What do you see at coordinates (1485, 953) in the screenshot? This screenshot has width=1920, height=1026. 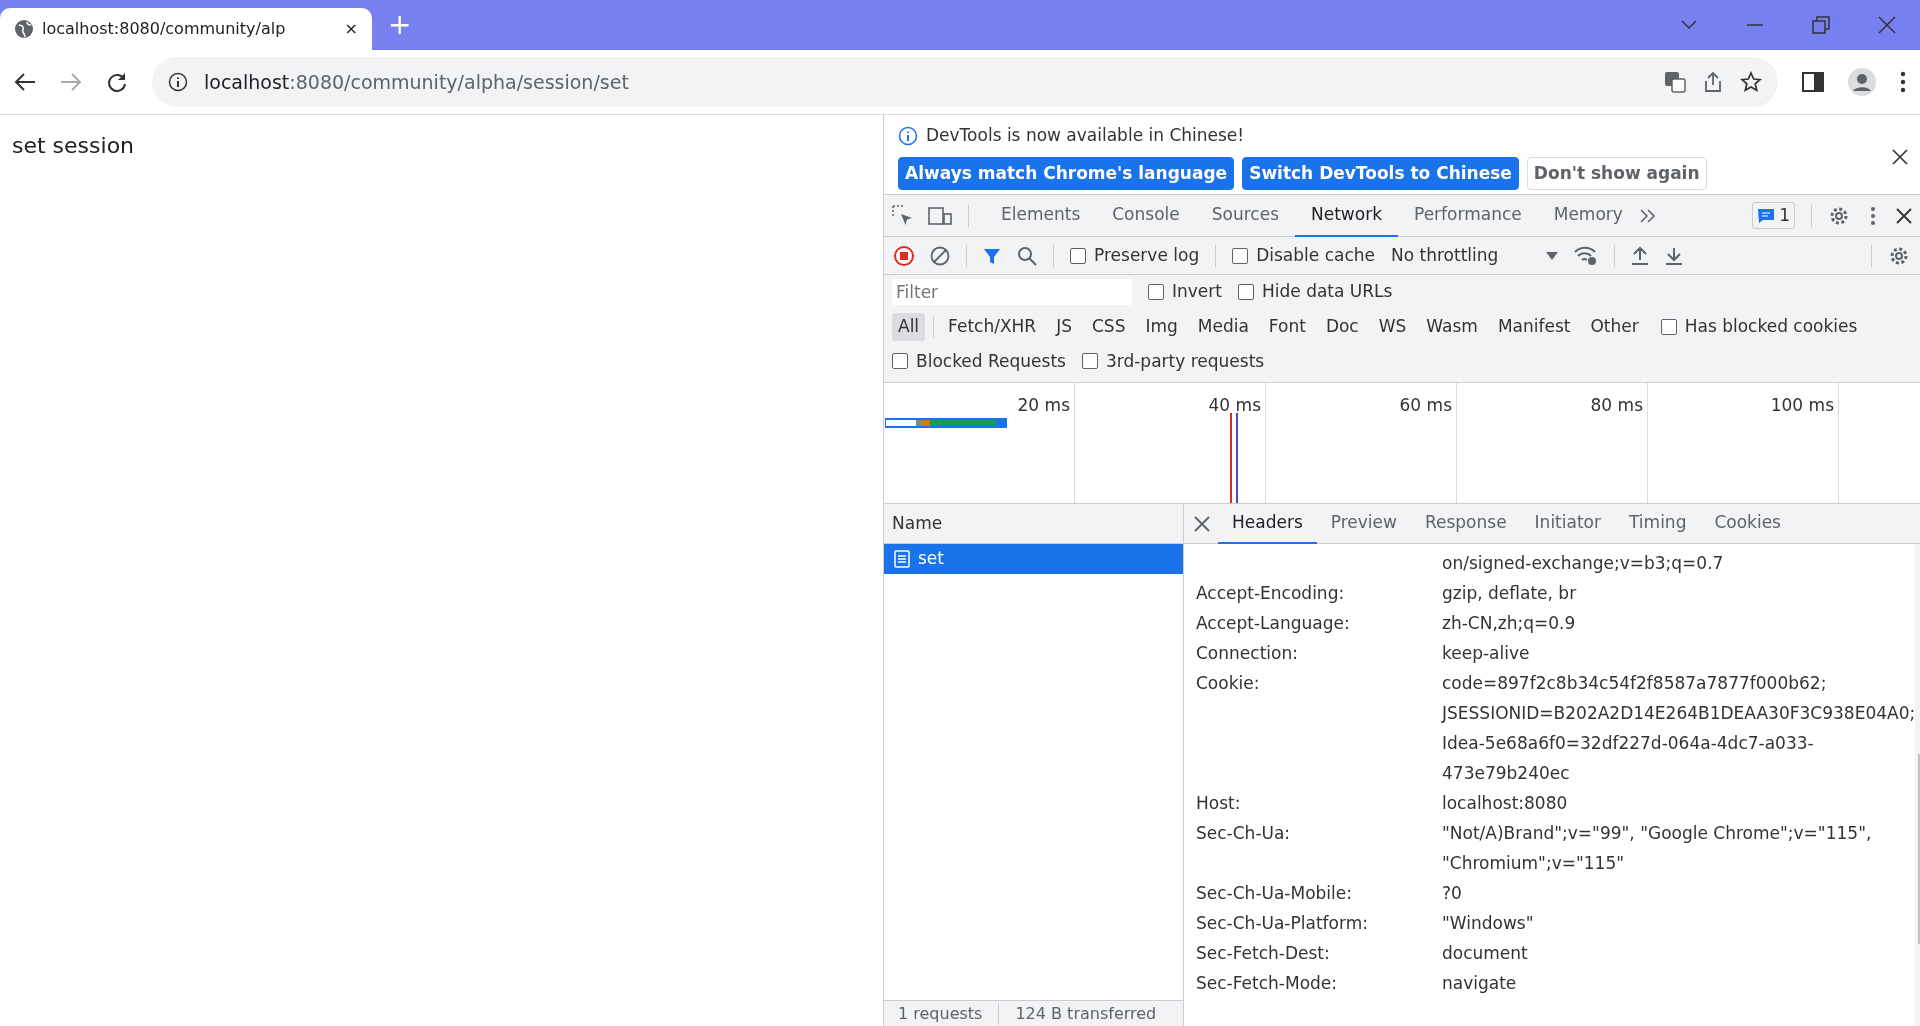 I see `header-value: document` at bounding box center [1485, 953].